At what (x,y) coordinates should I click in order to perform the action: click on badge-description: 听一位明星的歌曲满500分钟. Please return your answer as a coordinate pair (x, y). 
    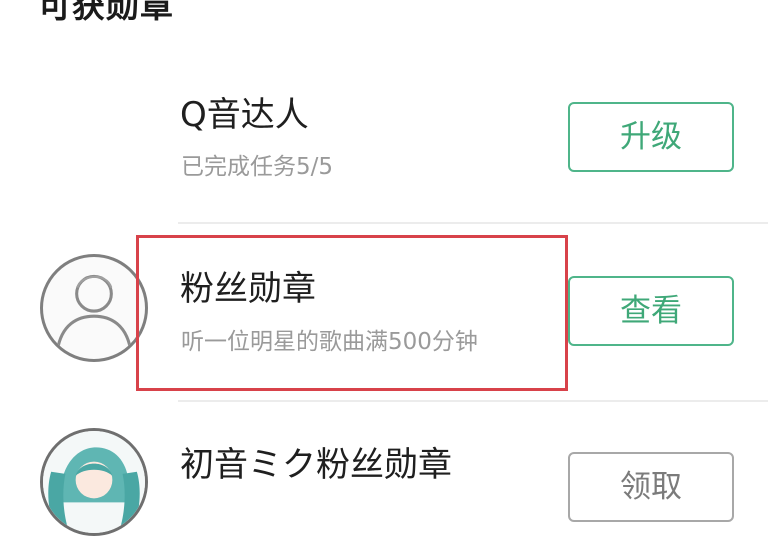
    Looking at the image, I should click on (329, 342).